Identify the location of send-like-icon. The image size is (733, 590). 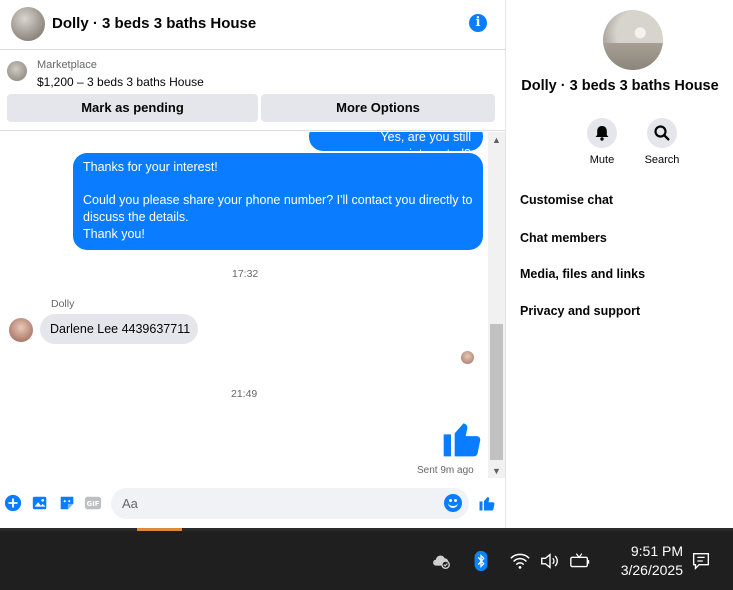
(487, 503).